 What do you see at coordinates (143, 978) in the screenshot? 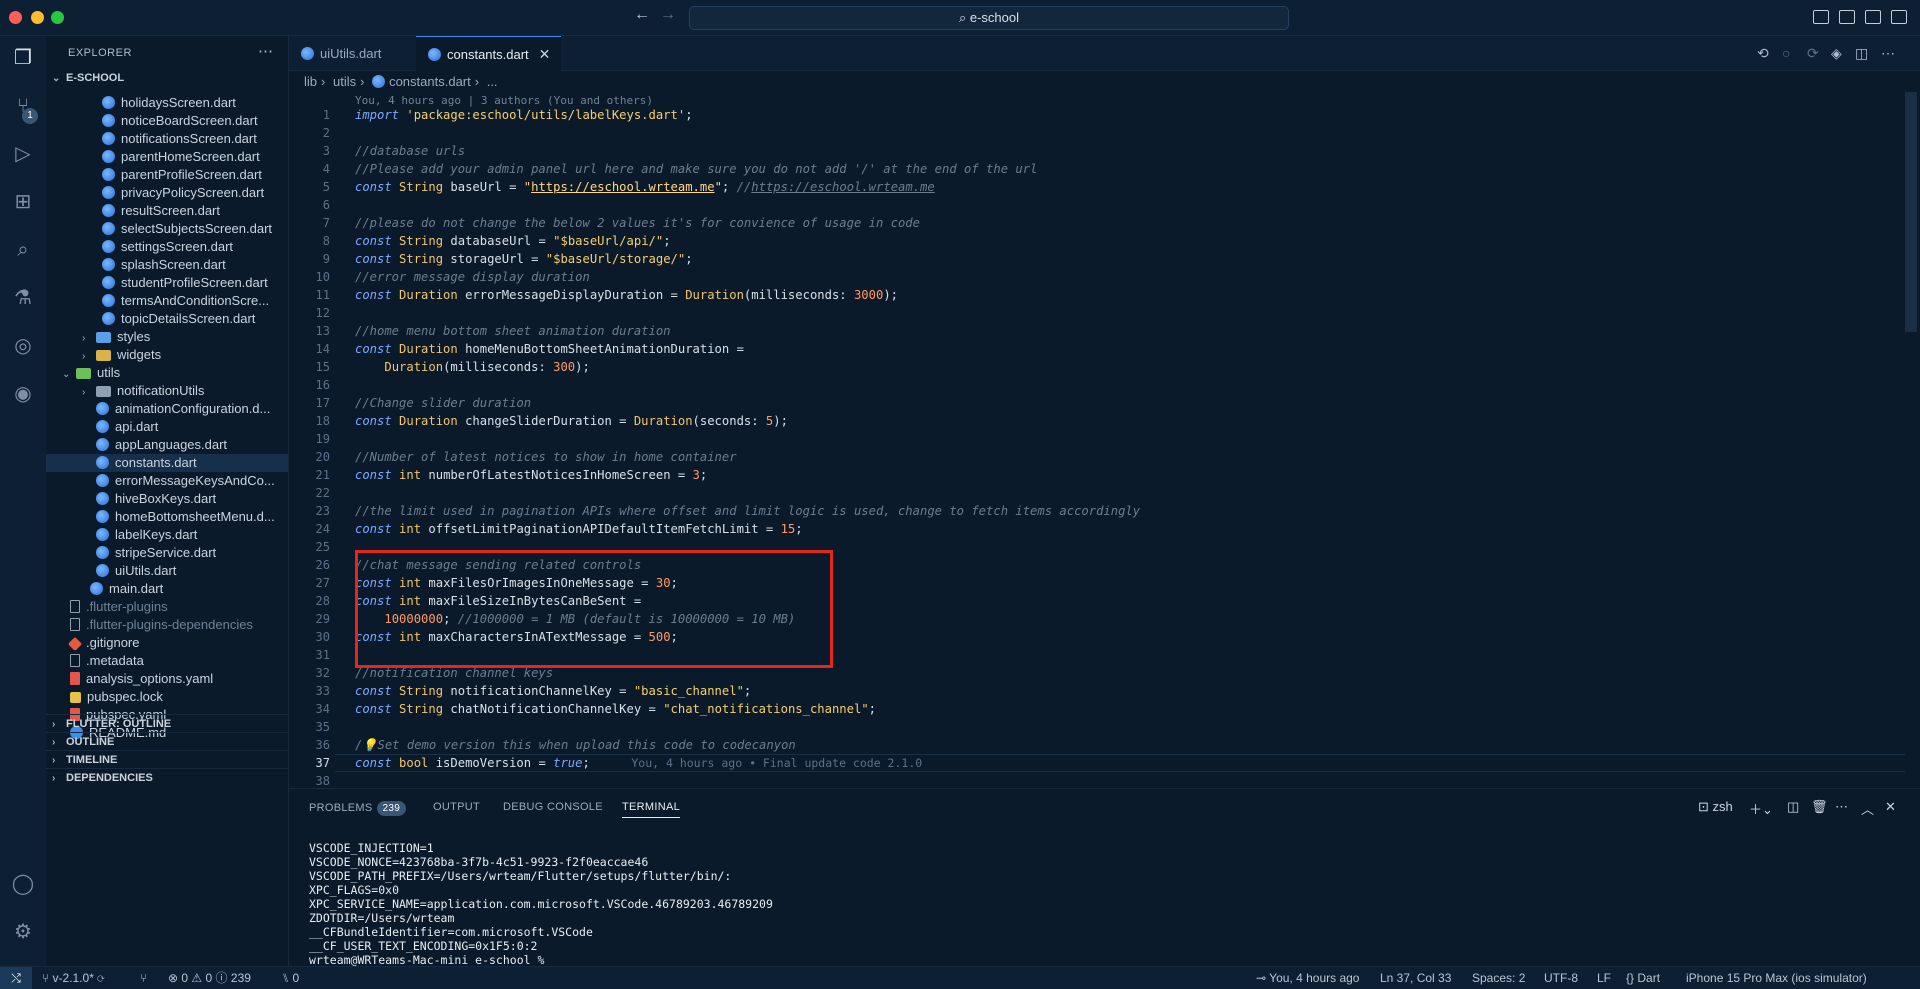
I see `git-graph-status-icon: ⑂` at bounding box center [143, 978].